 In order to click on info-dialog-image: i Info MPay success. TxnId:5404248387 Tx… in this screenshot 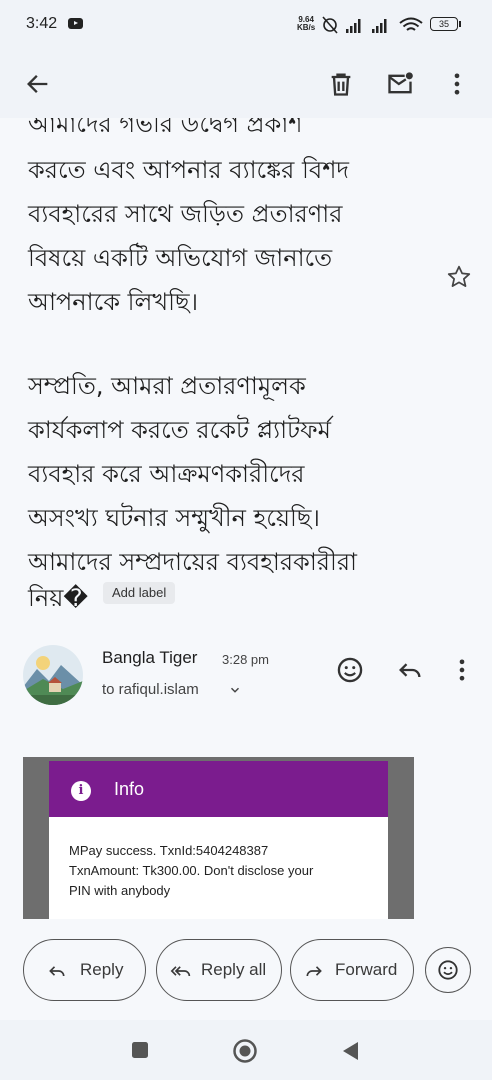, I will do `click(218, 840)`.